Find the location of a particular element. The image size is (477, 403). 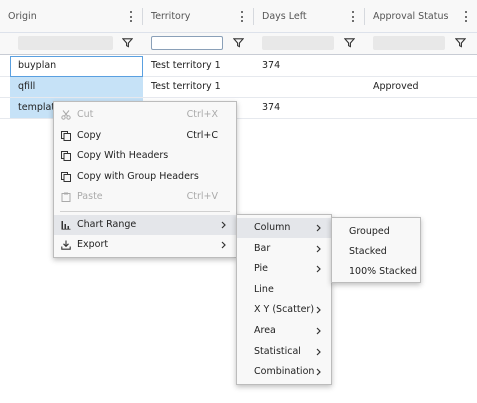

menu-item-paste: Paste Ctrl+V is located at coordinates (145, 197).